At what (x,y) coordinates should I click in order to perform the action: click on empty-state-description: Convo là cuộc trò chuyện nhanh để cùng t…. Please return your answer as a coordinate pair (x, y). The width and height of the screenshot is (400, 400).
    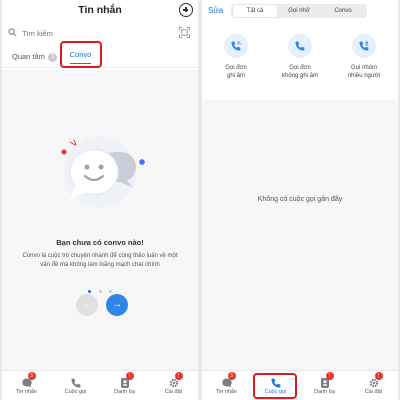
    Looking at the image, I should click on (100, 260).